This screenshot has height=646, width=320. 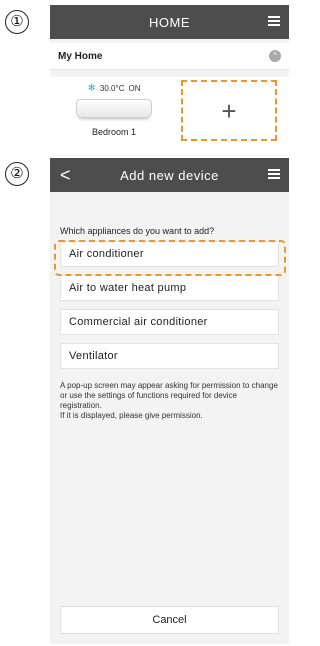 I want to click on snowflake-icon: ❄, so click(x=91, y=88).